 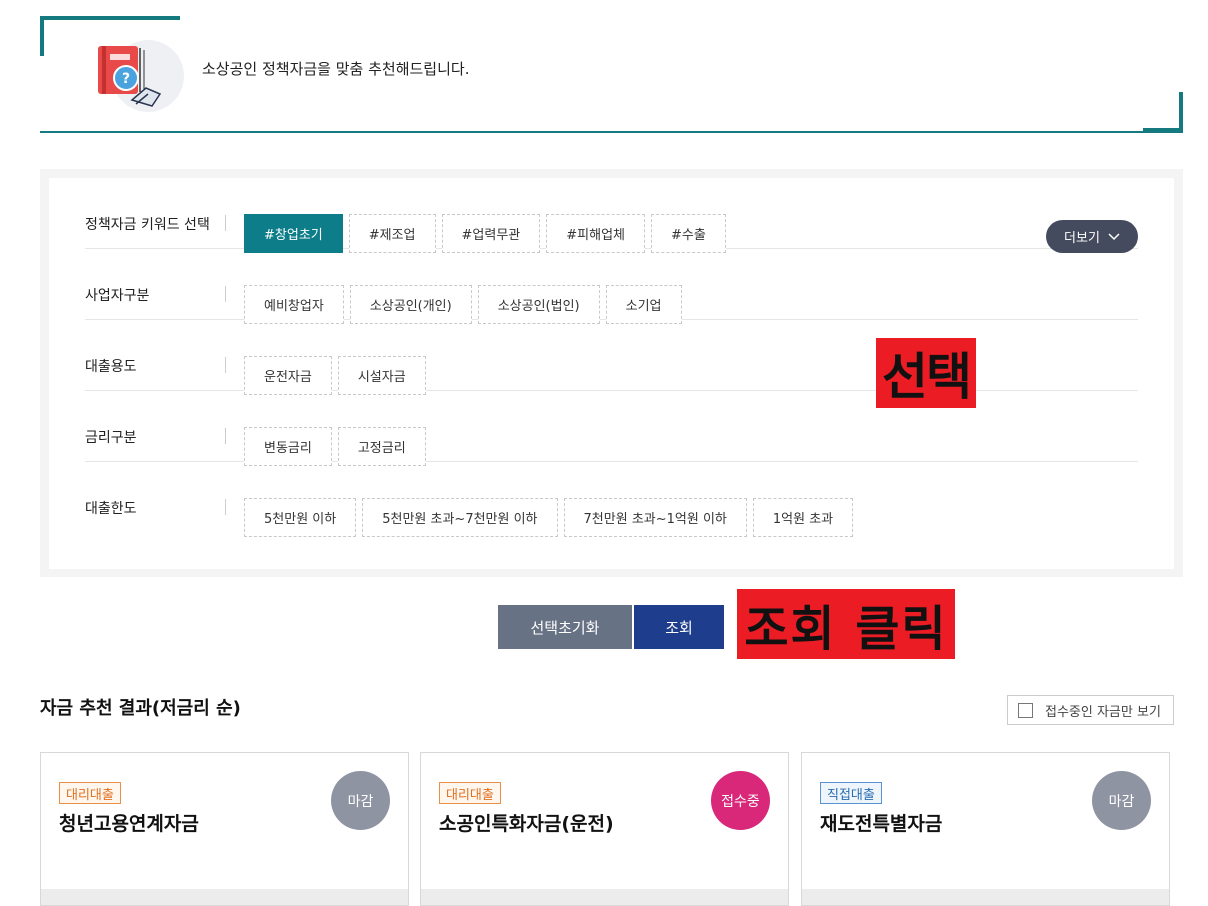 What do you see at coordinates (224, 829) in the screenshot?
I see `fund-card: 대리대출 청년고용연계자금 마감` at bounding box center [224, 829].